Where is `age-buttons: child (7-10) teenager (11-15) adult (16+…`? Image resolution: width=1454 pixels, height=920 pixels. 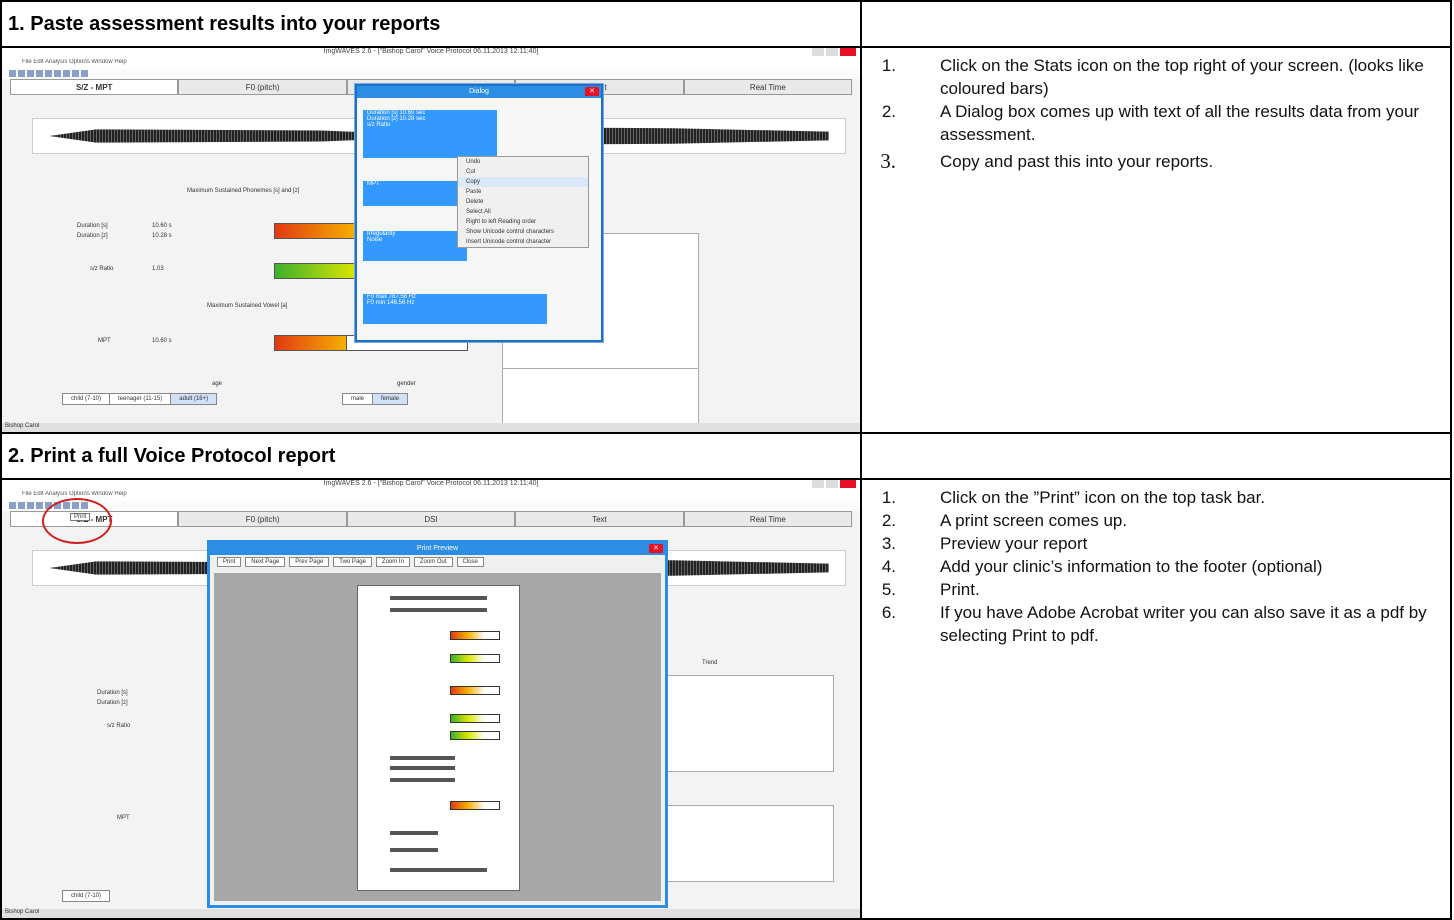 age-buttons: child (7-10) teenager (11-15) adult (16+… is located at coordinates (140, 399).